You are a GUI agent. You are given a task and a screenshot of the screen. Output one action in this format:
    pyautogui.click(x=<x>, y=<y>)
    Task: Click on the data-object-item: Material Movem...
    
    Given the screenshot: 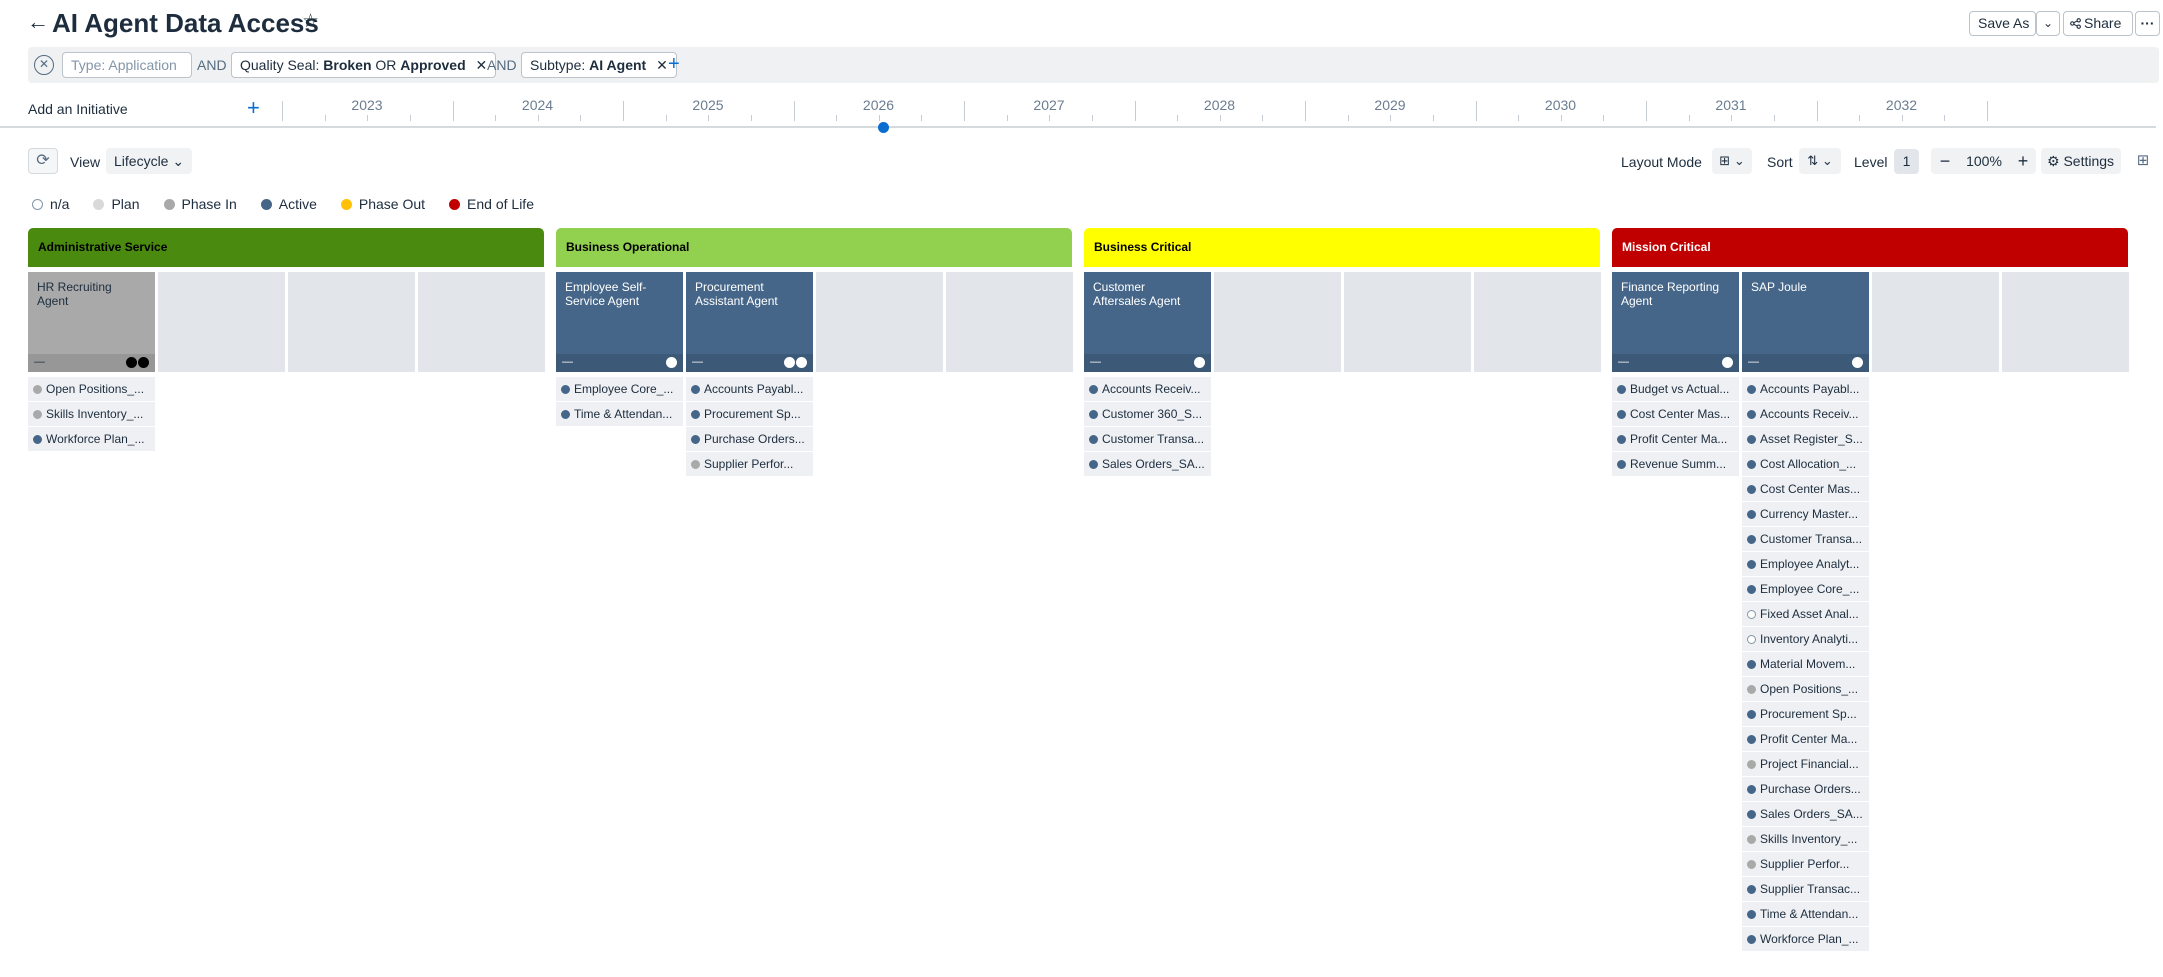 What is the action you would take?
    pyautogui.click(x=1805, y=664)
    